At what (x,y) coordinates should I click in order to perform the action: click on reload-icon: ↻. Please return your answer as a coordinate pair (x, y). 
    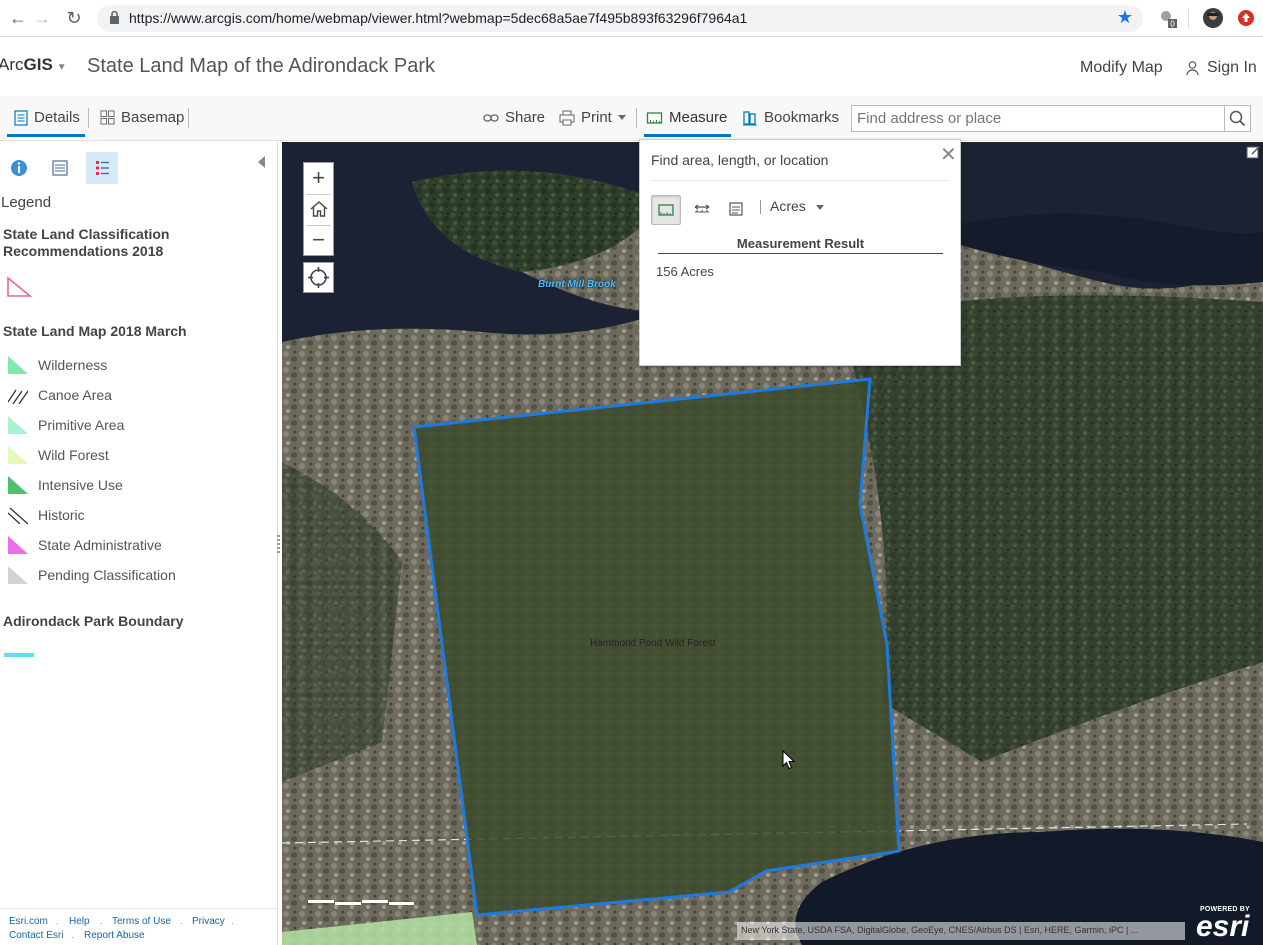
    Looking at the image, I should click on (74, 18).